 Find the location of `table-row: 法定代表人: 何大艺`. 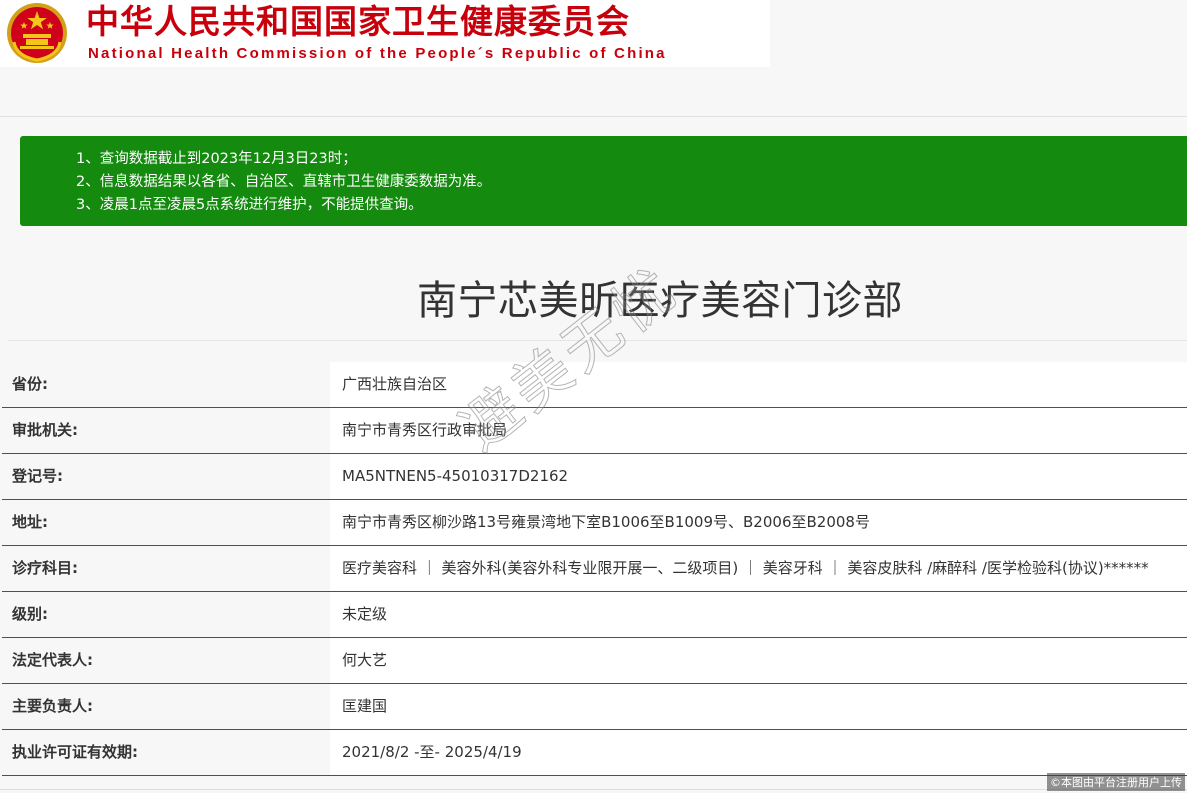

table-row: 法定代表人: 何大艺 is located at coordinates (594, 661).